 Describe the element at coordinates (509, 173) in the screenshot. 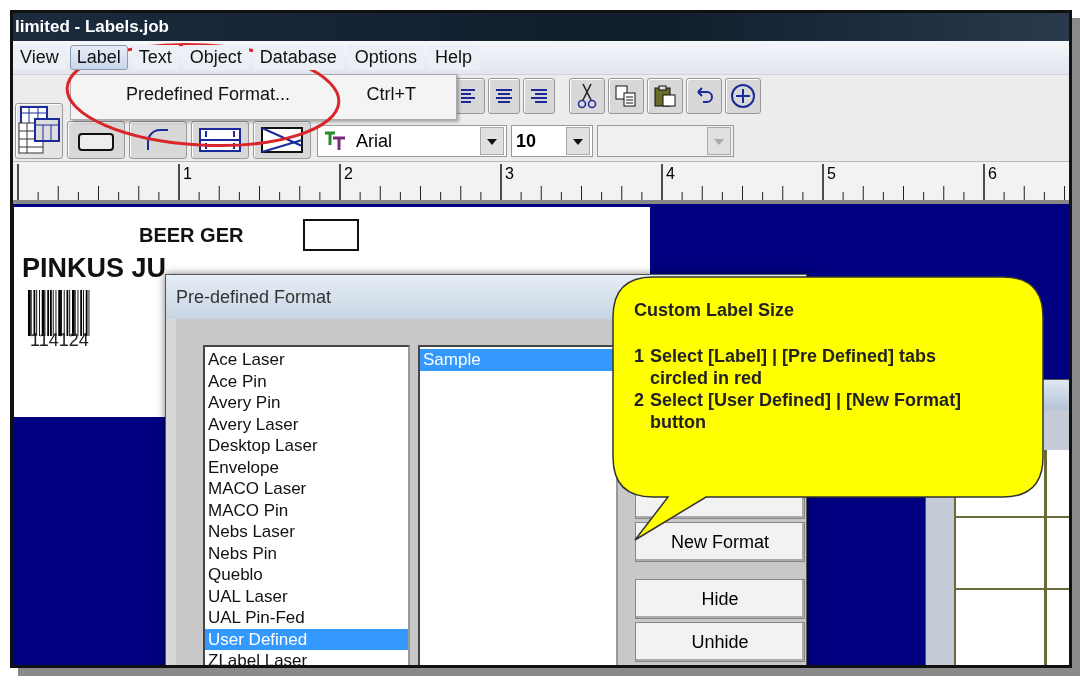

I see `ruler-number: 3` at that location.